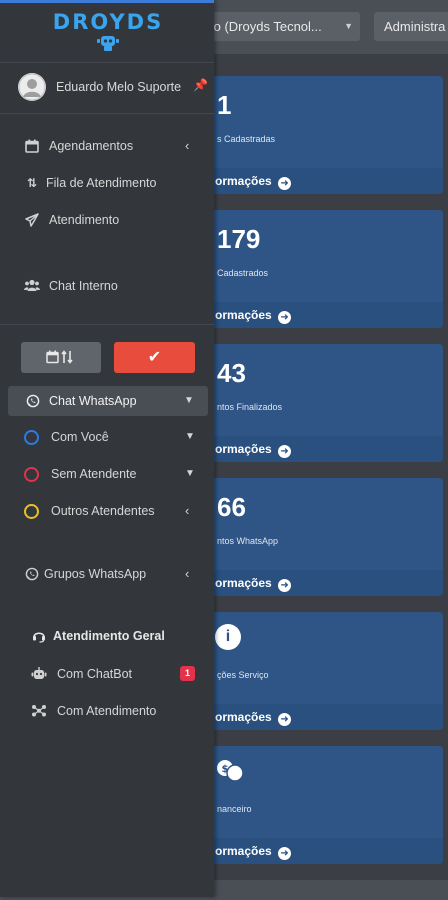 Image resolution: width=448 pixels, height=900 pixels. Describe the element at coordinates (101, 183) in the screenshot. I see `sidebar-item-label: Fila de Atendimento` at that location.